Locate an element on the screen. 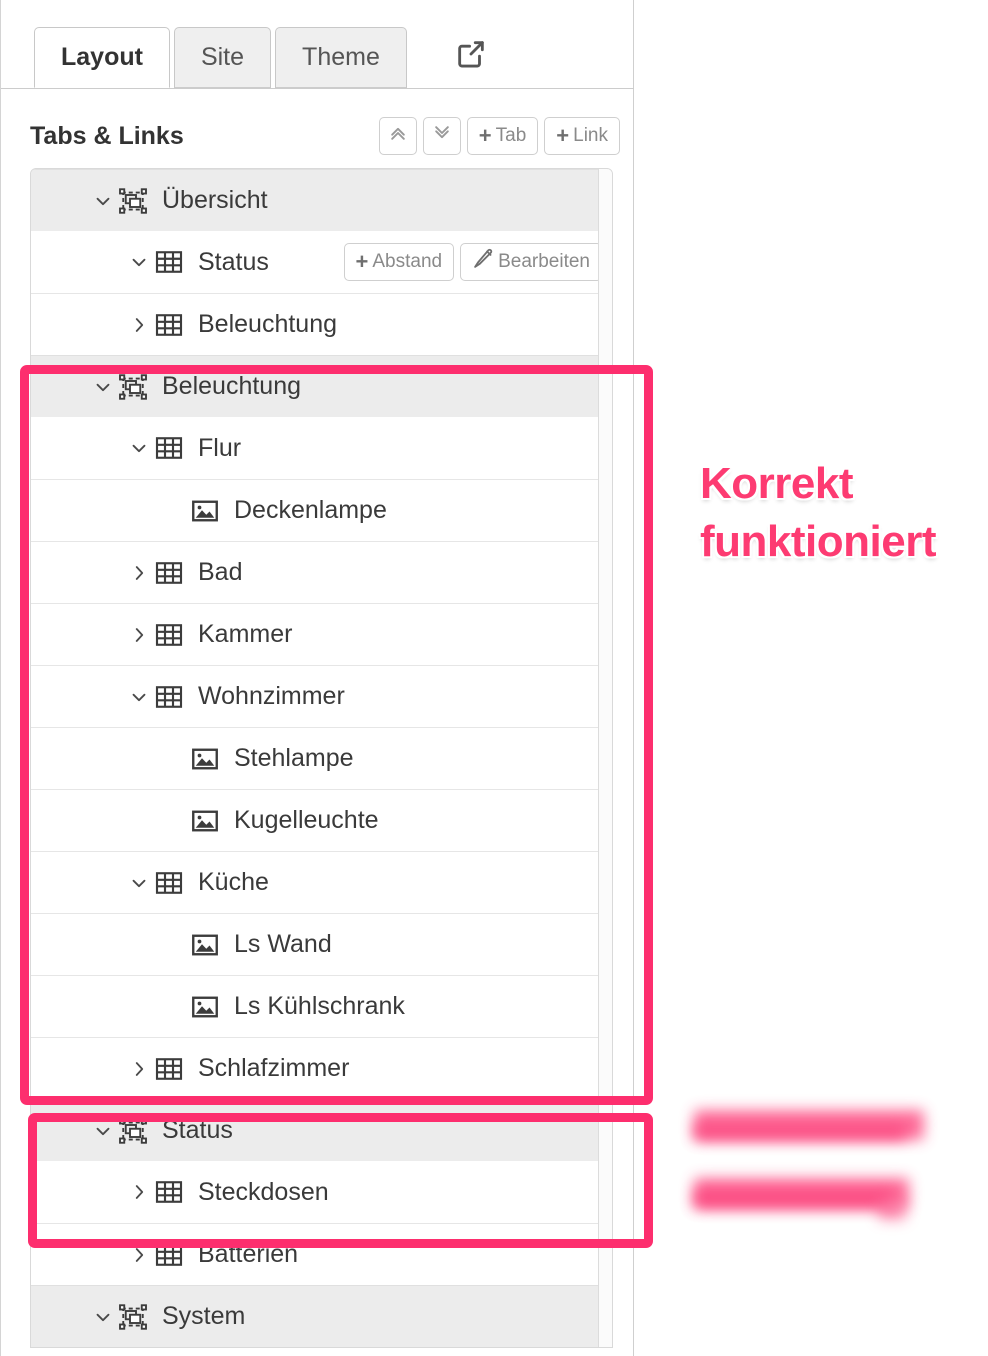 The image size is (988, 1356). add-tab-button: + Tab is located at coordinates (502, 136).